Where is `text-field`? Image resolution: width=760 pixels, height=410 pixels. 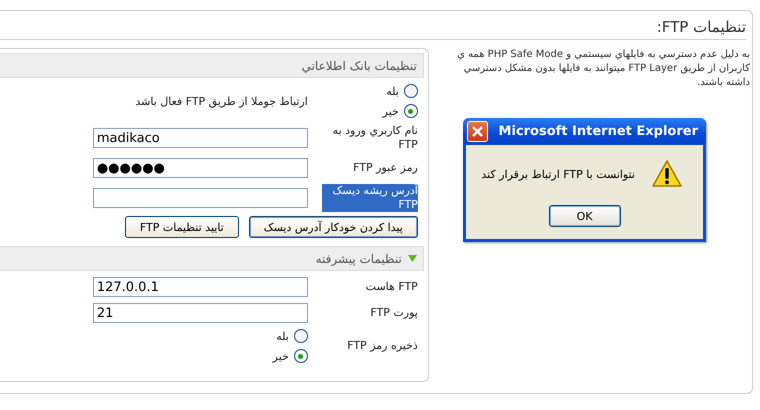
text-field is located at coordinates (200, 198).